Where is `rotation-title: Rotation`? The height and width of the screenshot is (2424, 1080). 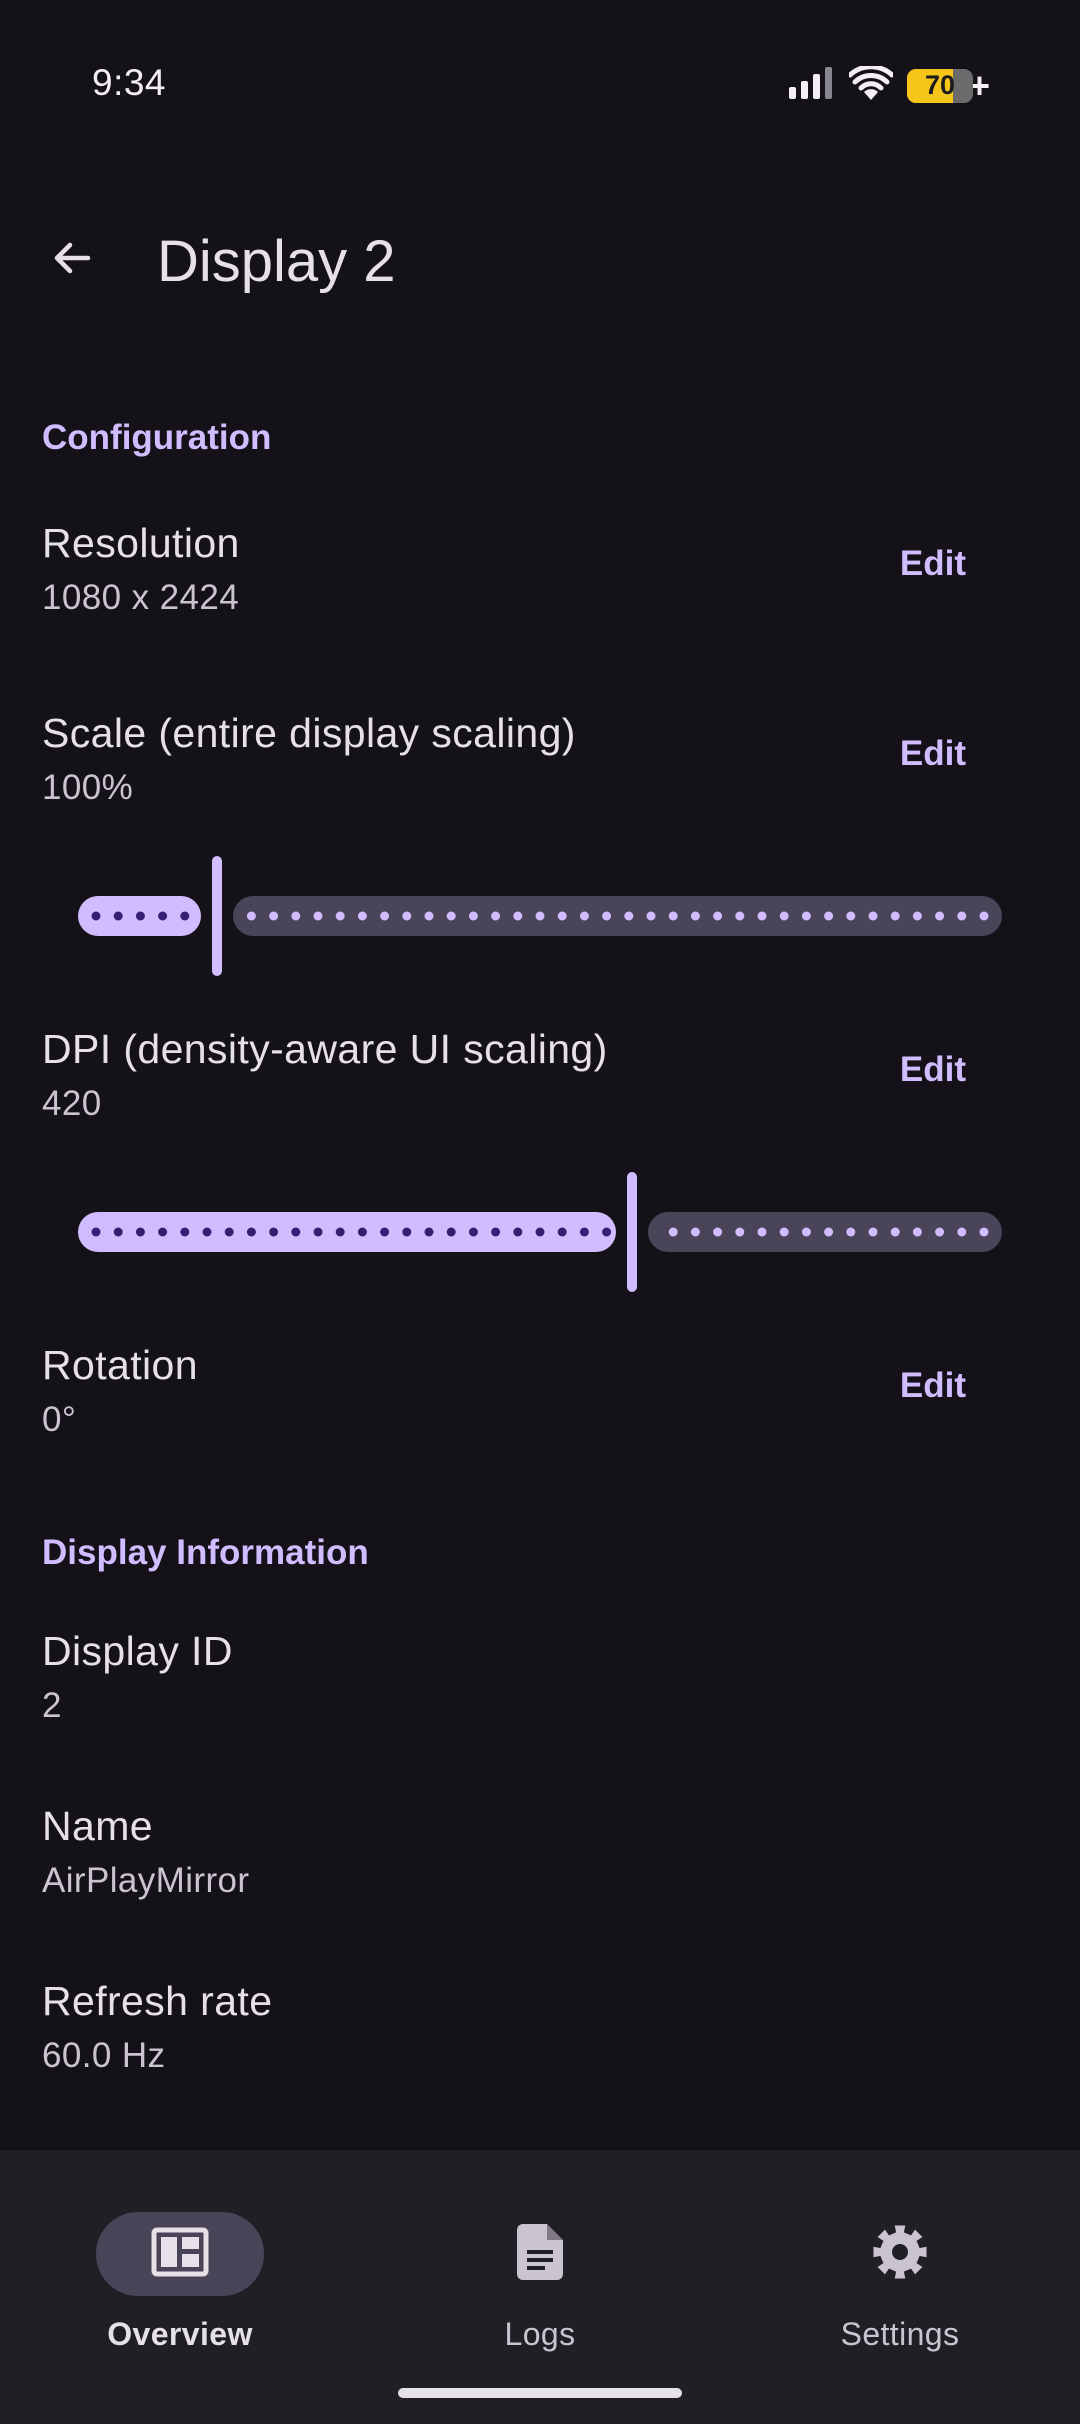
rotation-title: Rotation is located at coordinates (120, 1365).